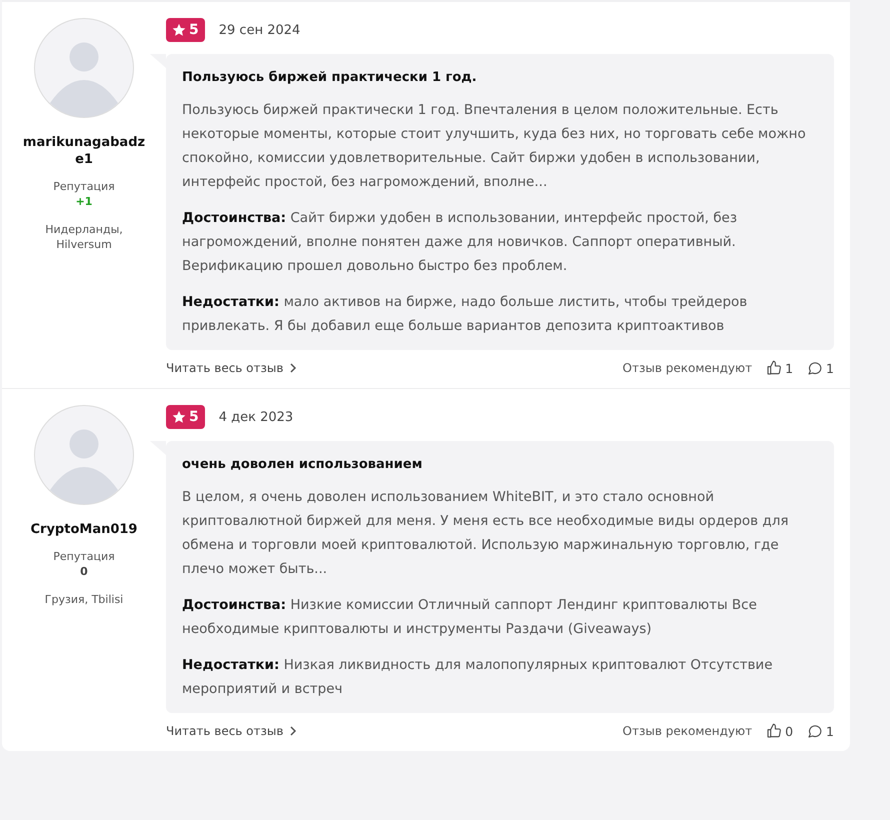 The height and width of the screenshot is (820, 890). Describe the element at coordinates (460, 242) in the screenshot. I see `pros-text: Достоинства: Сайт биржи удобен в использовании, интерфейс простой, без нагромождений, вполне понятен даже для новичков. Саппорт оперативный. Верификацию прошел довольно быстро без проблем.` at that location.